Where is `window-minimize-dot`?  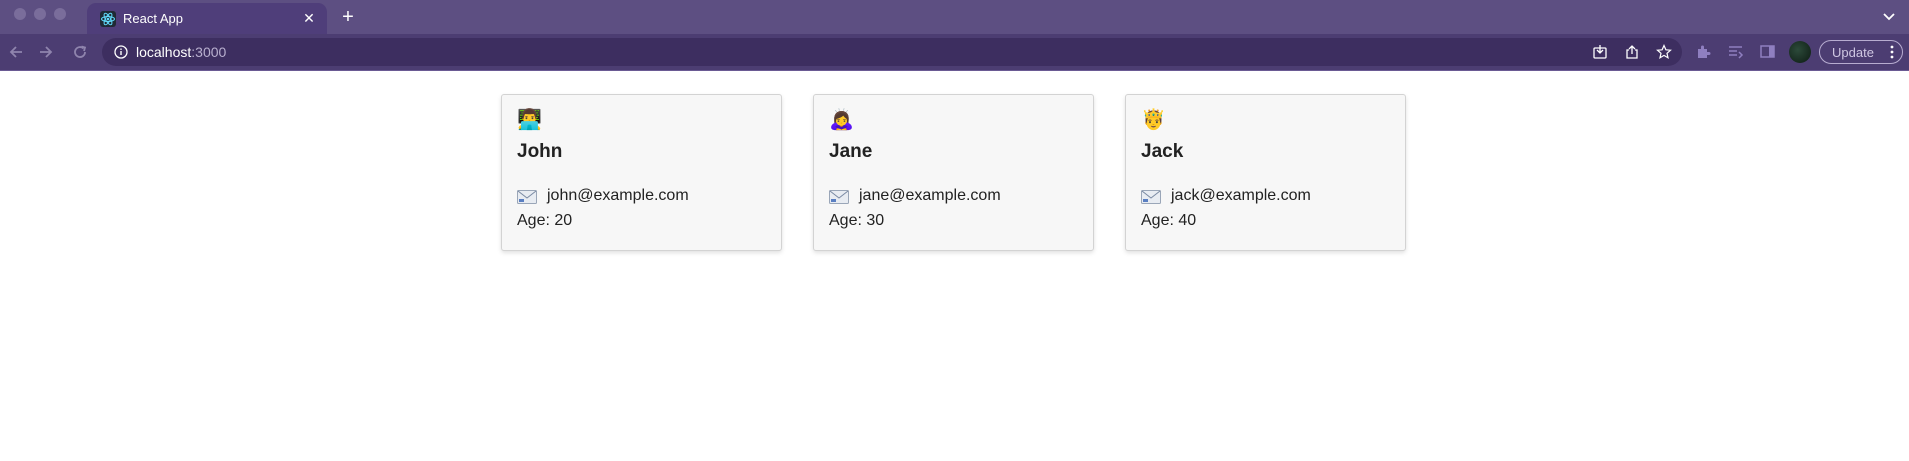 window-minimize-dot is located at coordinates (40, 14).